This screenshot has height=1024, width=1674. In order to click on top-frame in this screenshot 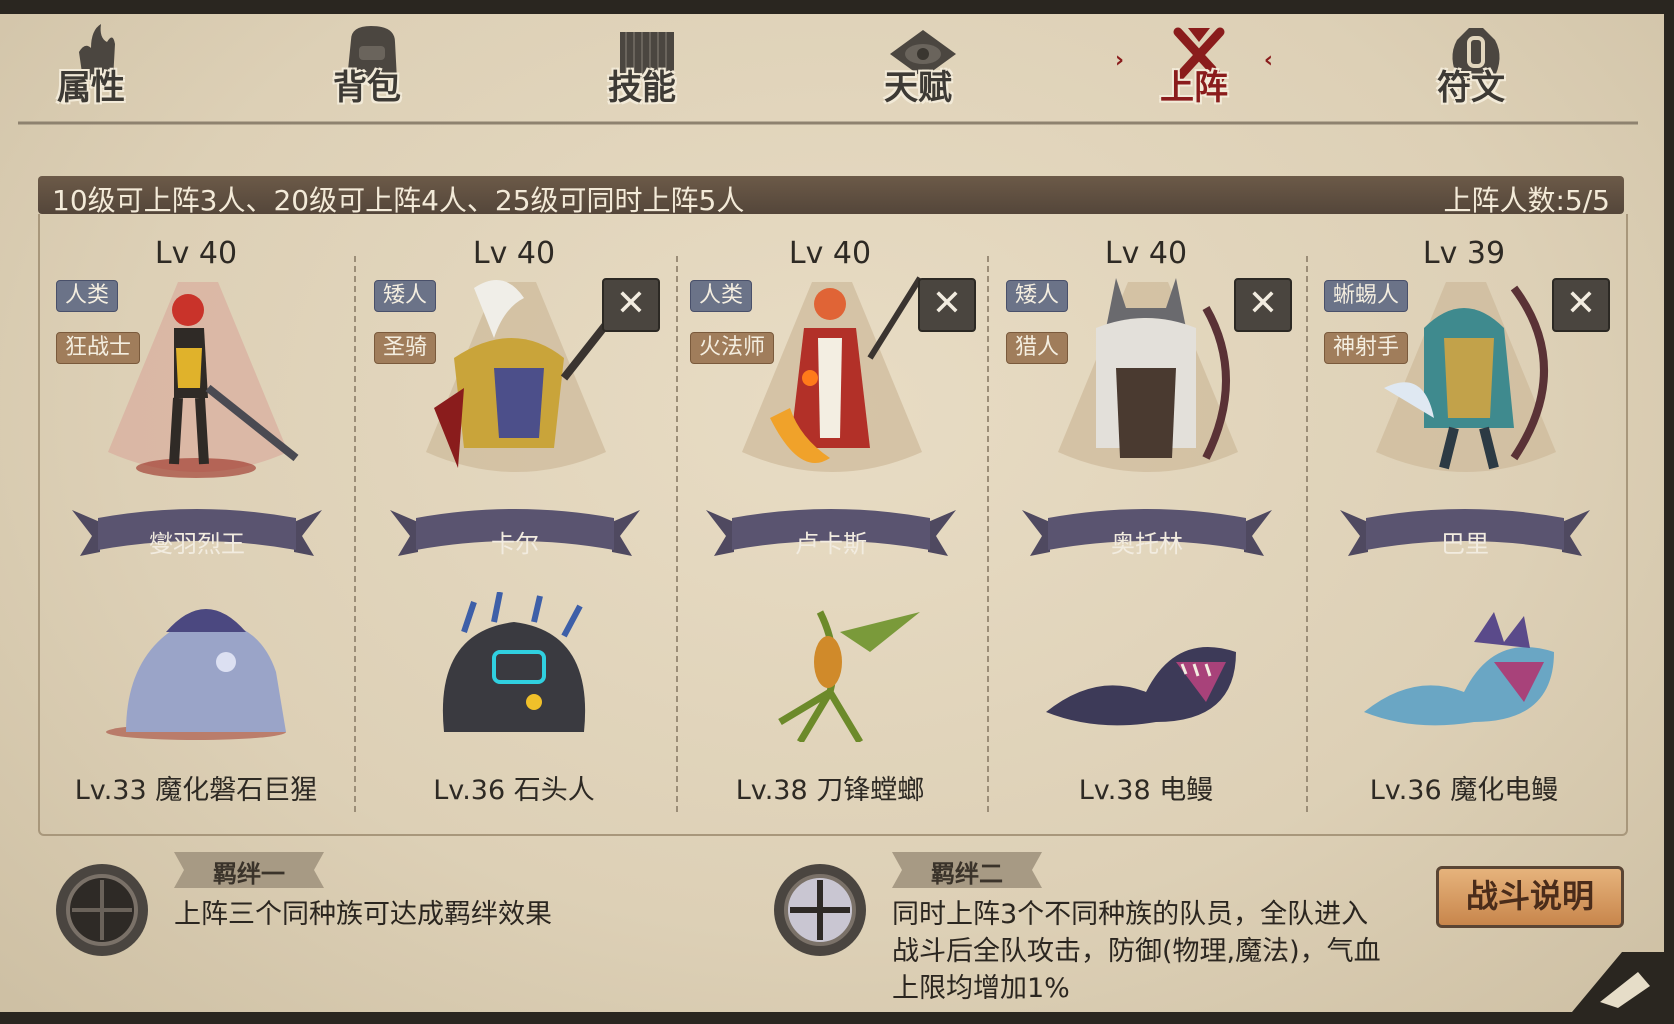, I will do `click(837, 7)`.